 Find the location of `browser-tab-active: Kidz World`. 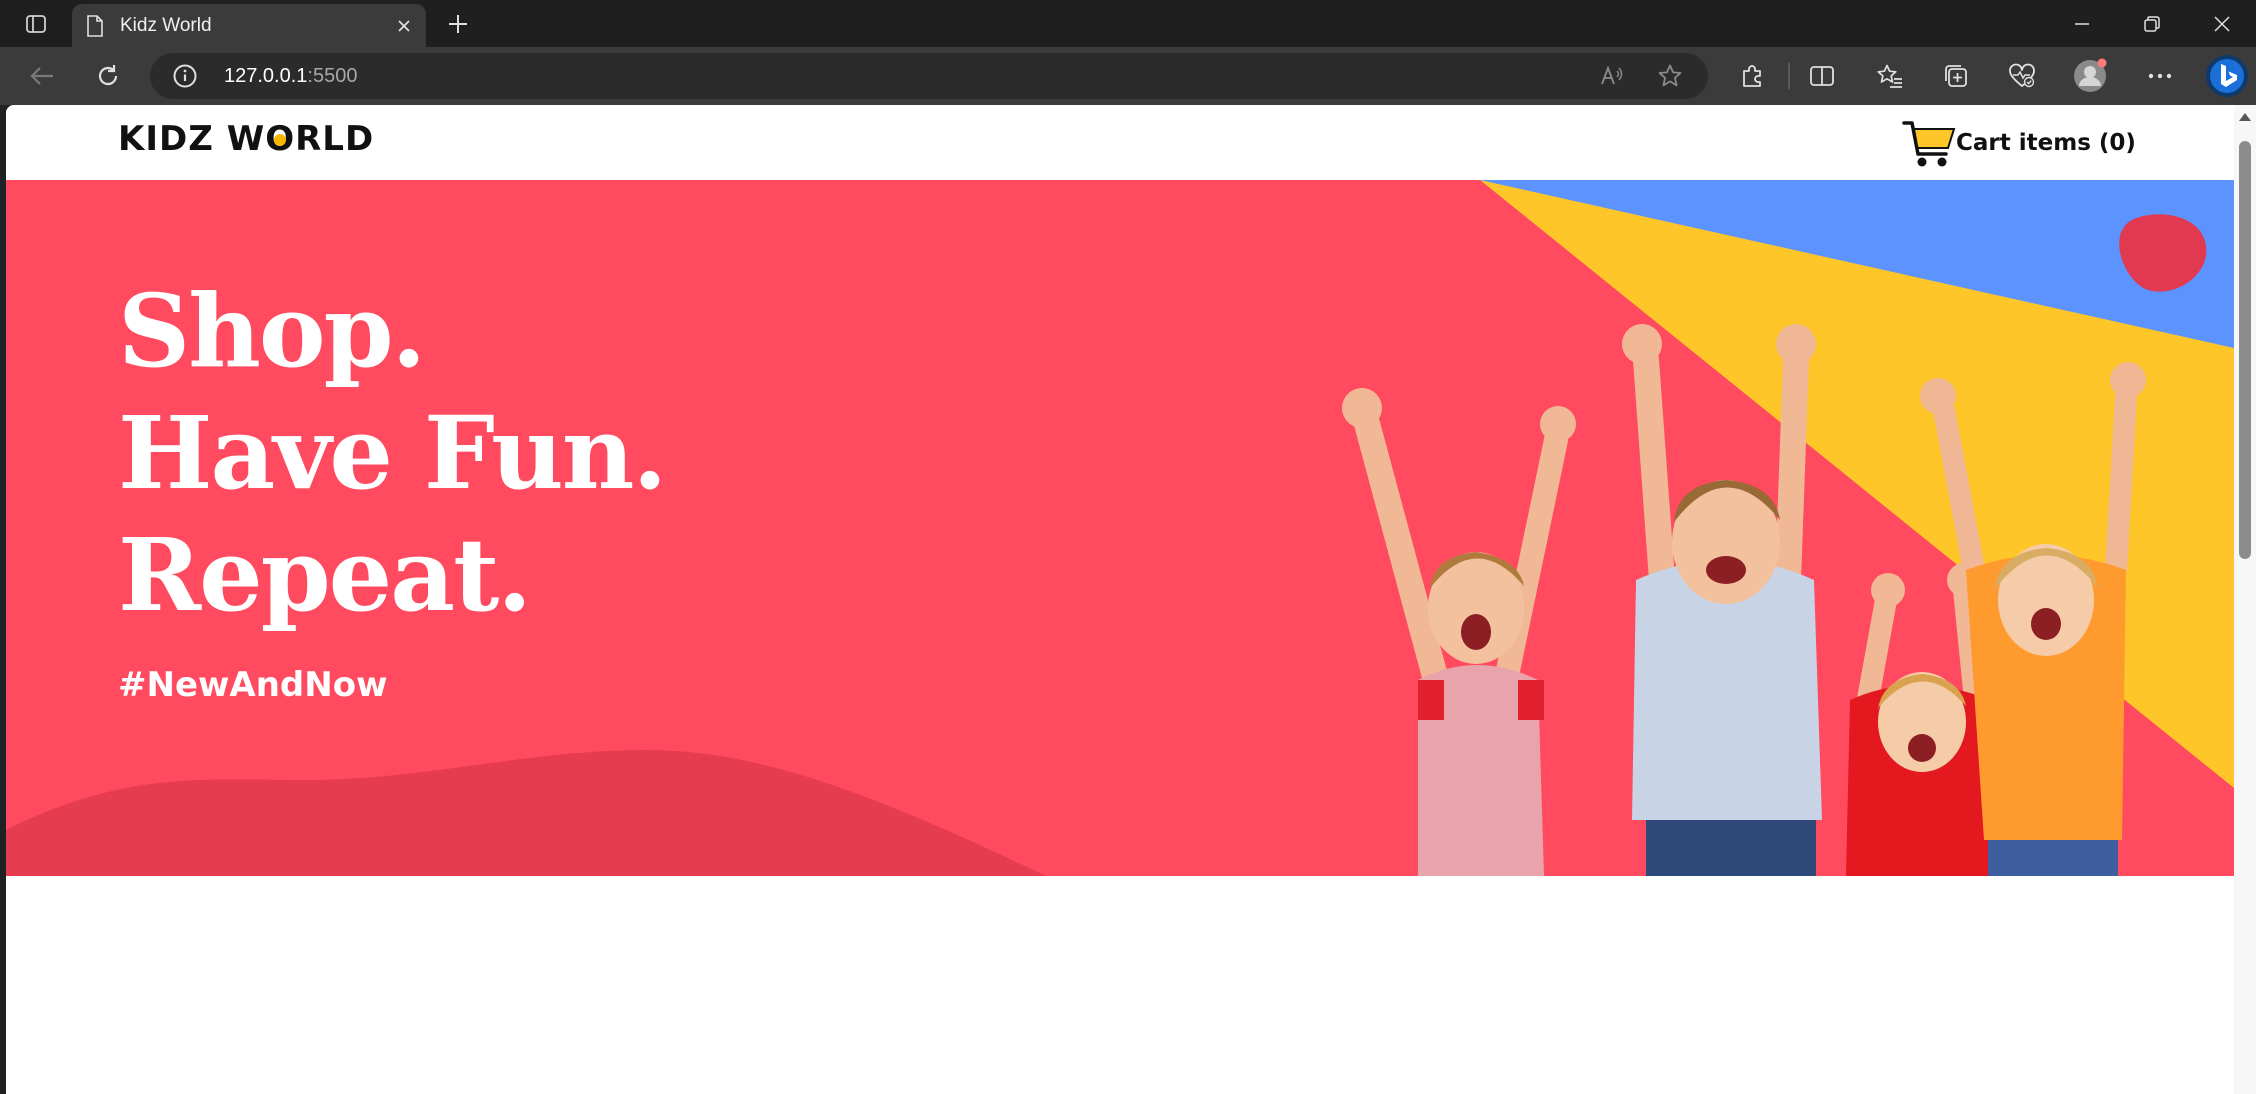

browser-tab-active: Kidz World is located at coordinates (249, 25).